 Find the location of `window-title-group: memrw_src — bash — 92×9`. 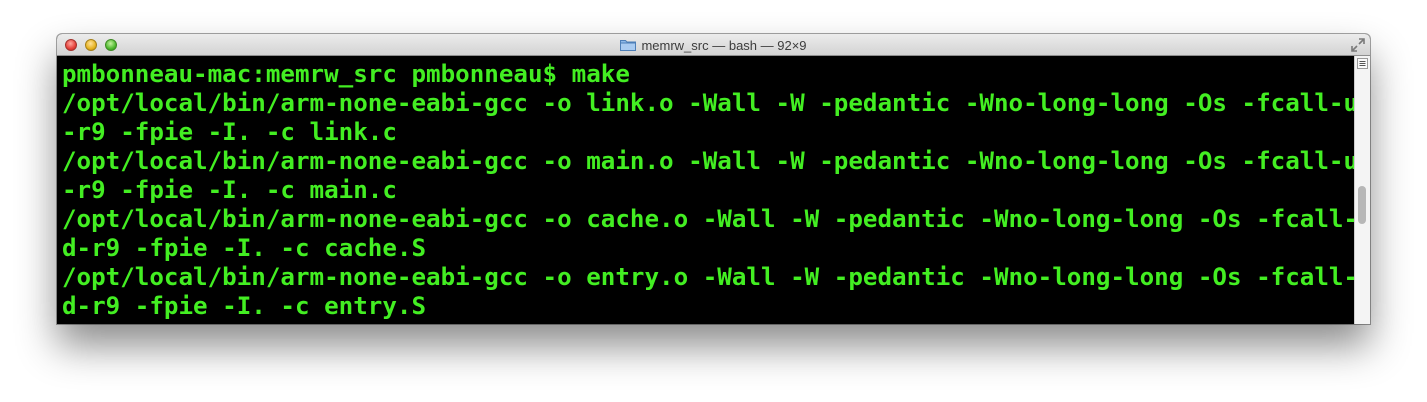

window-title-group: memrw_src — bash — 92×9 is located at coordinates (713, 45).